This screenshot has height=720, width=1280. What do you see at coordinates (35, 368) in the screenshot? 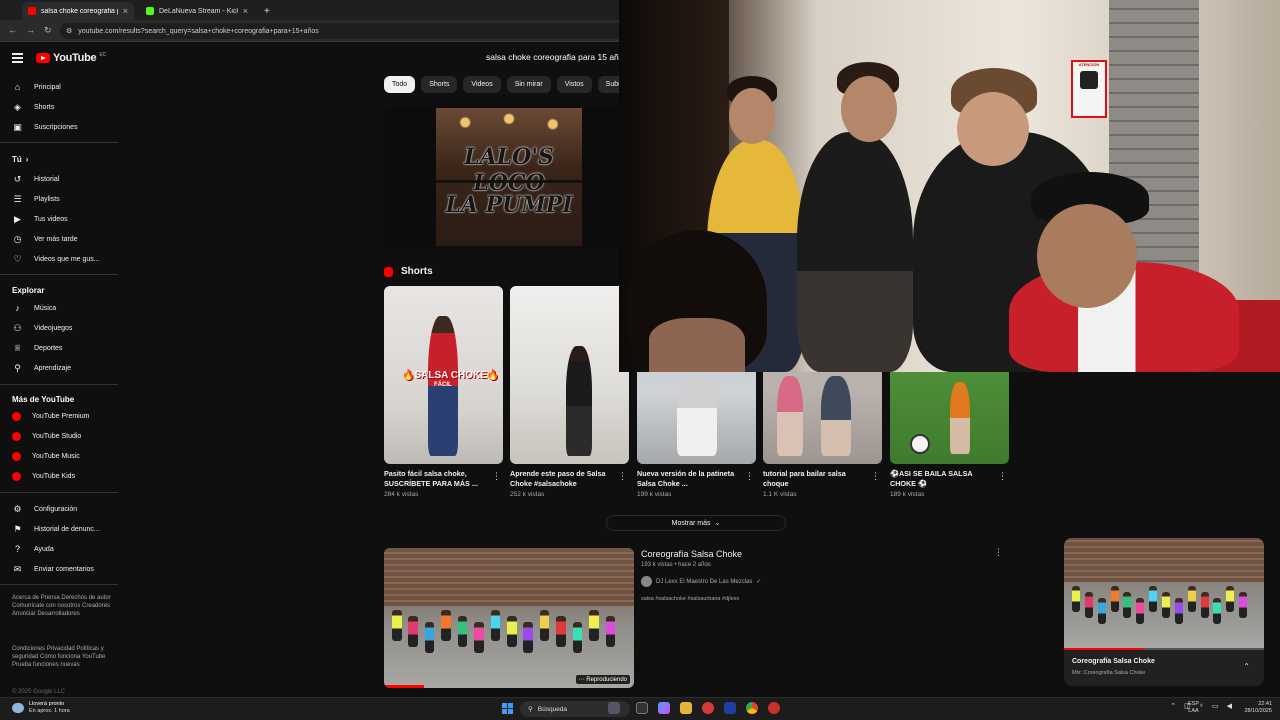
I see `sidebar-item-learning: ⚲ Aprendizaje` at bounding box center [35, 368].